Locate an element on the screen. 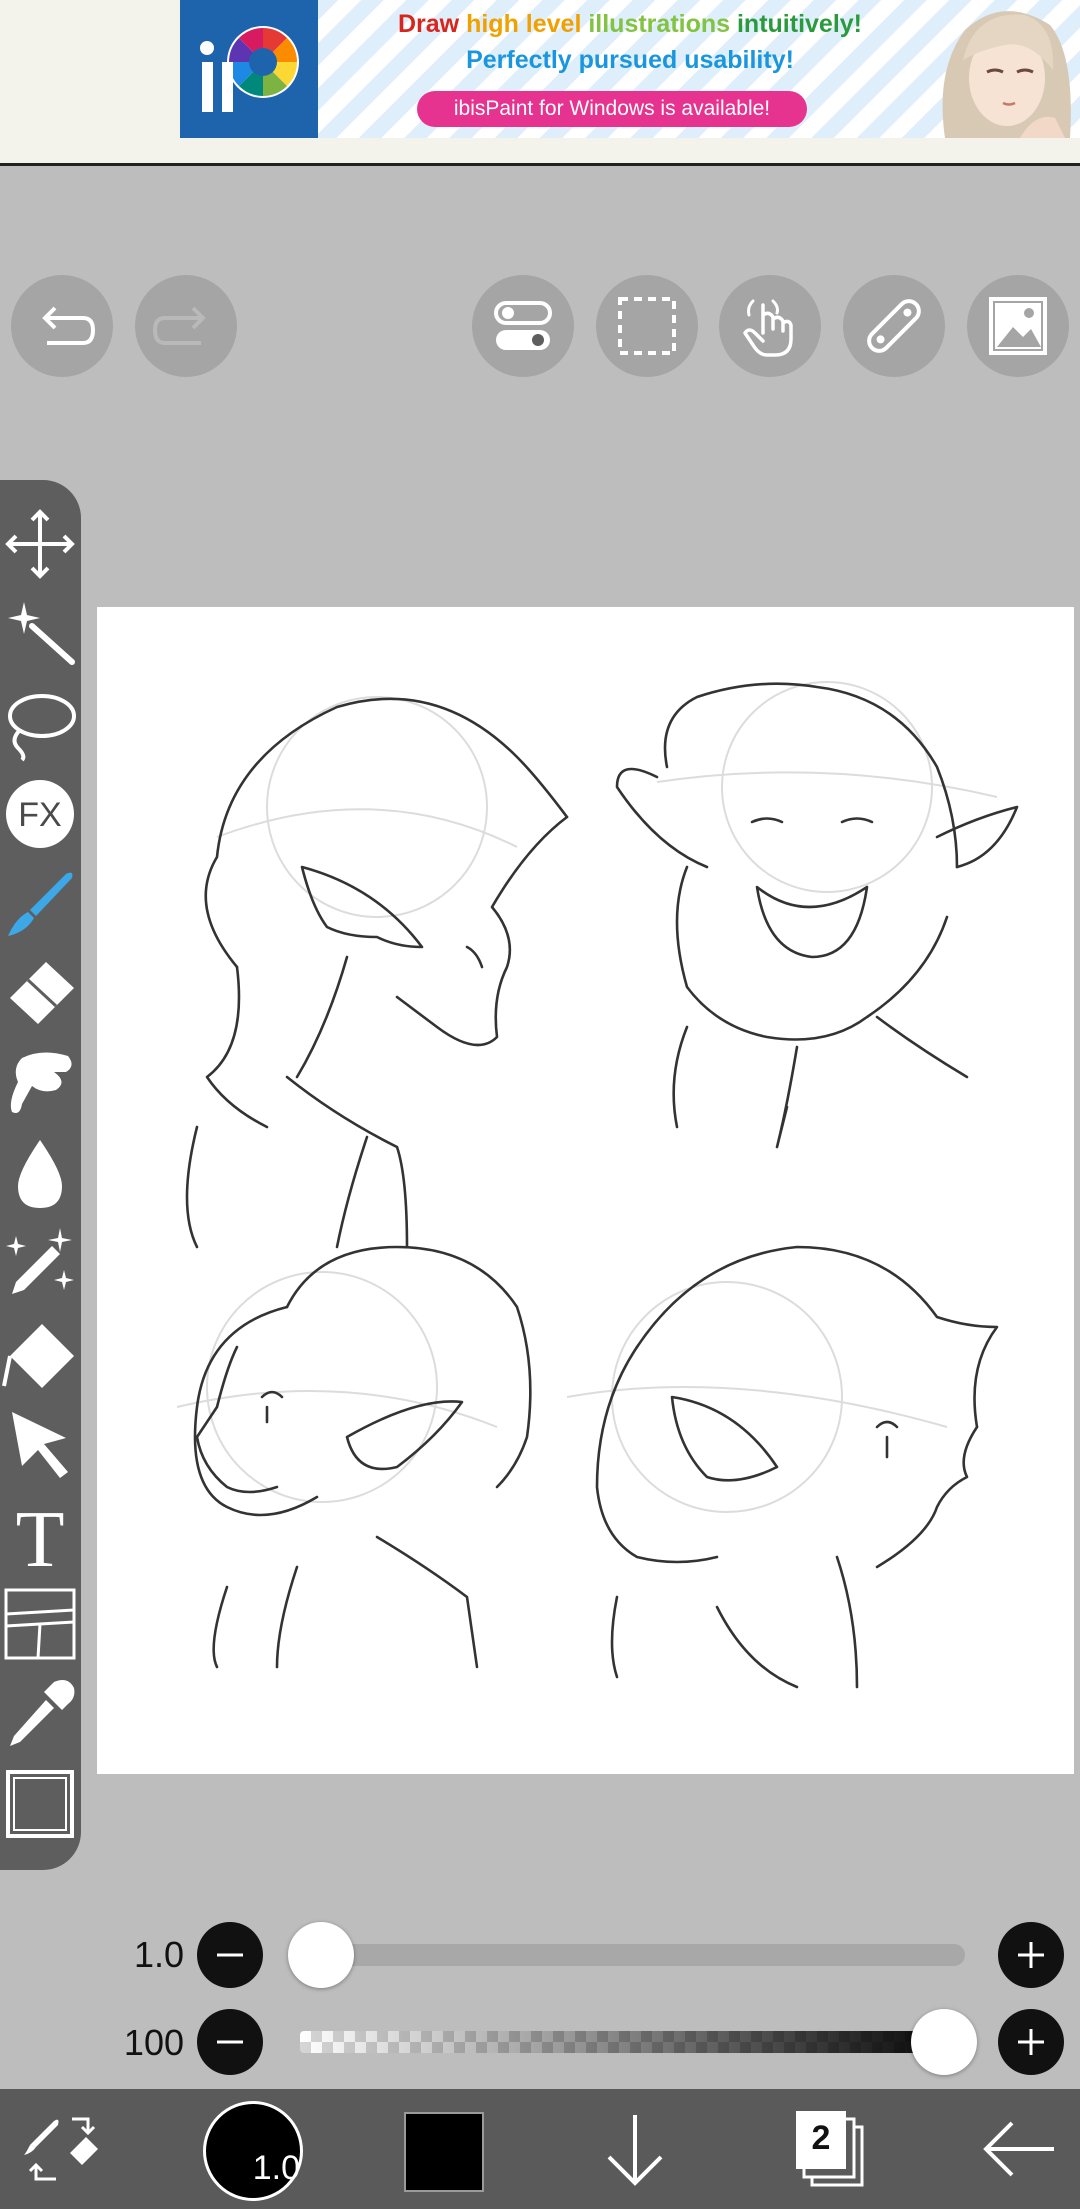  fx-icon: FX is located at coordinates (40, 814).